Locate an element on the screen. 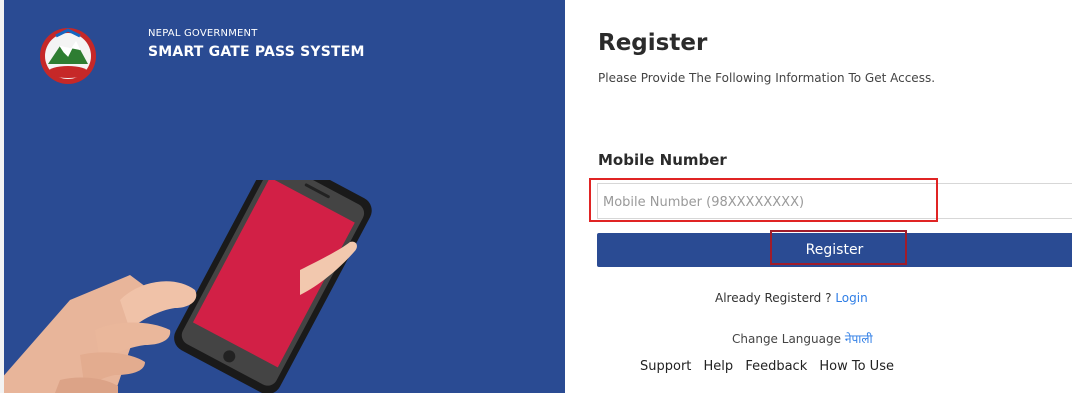  feedback-link: Feedback is located at coordinates (776, 366).